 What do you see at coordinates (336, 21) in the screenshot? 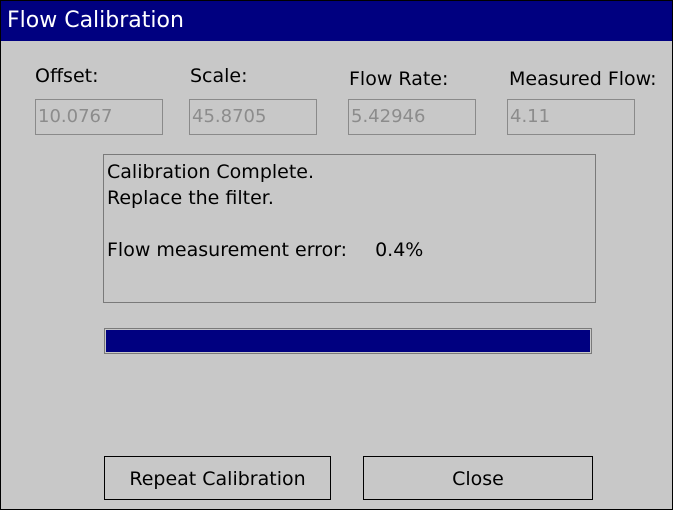
I see `window-title: Flow Calibration` at bounding box center [336, 21].